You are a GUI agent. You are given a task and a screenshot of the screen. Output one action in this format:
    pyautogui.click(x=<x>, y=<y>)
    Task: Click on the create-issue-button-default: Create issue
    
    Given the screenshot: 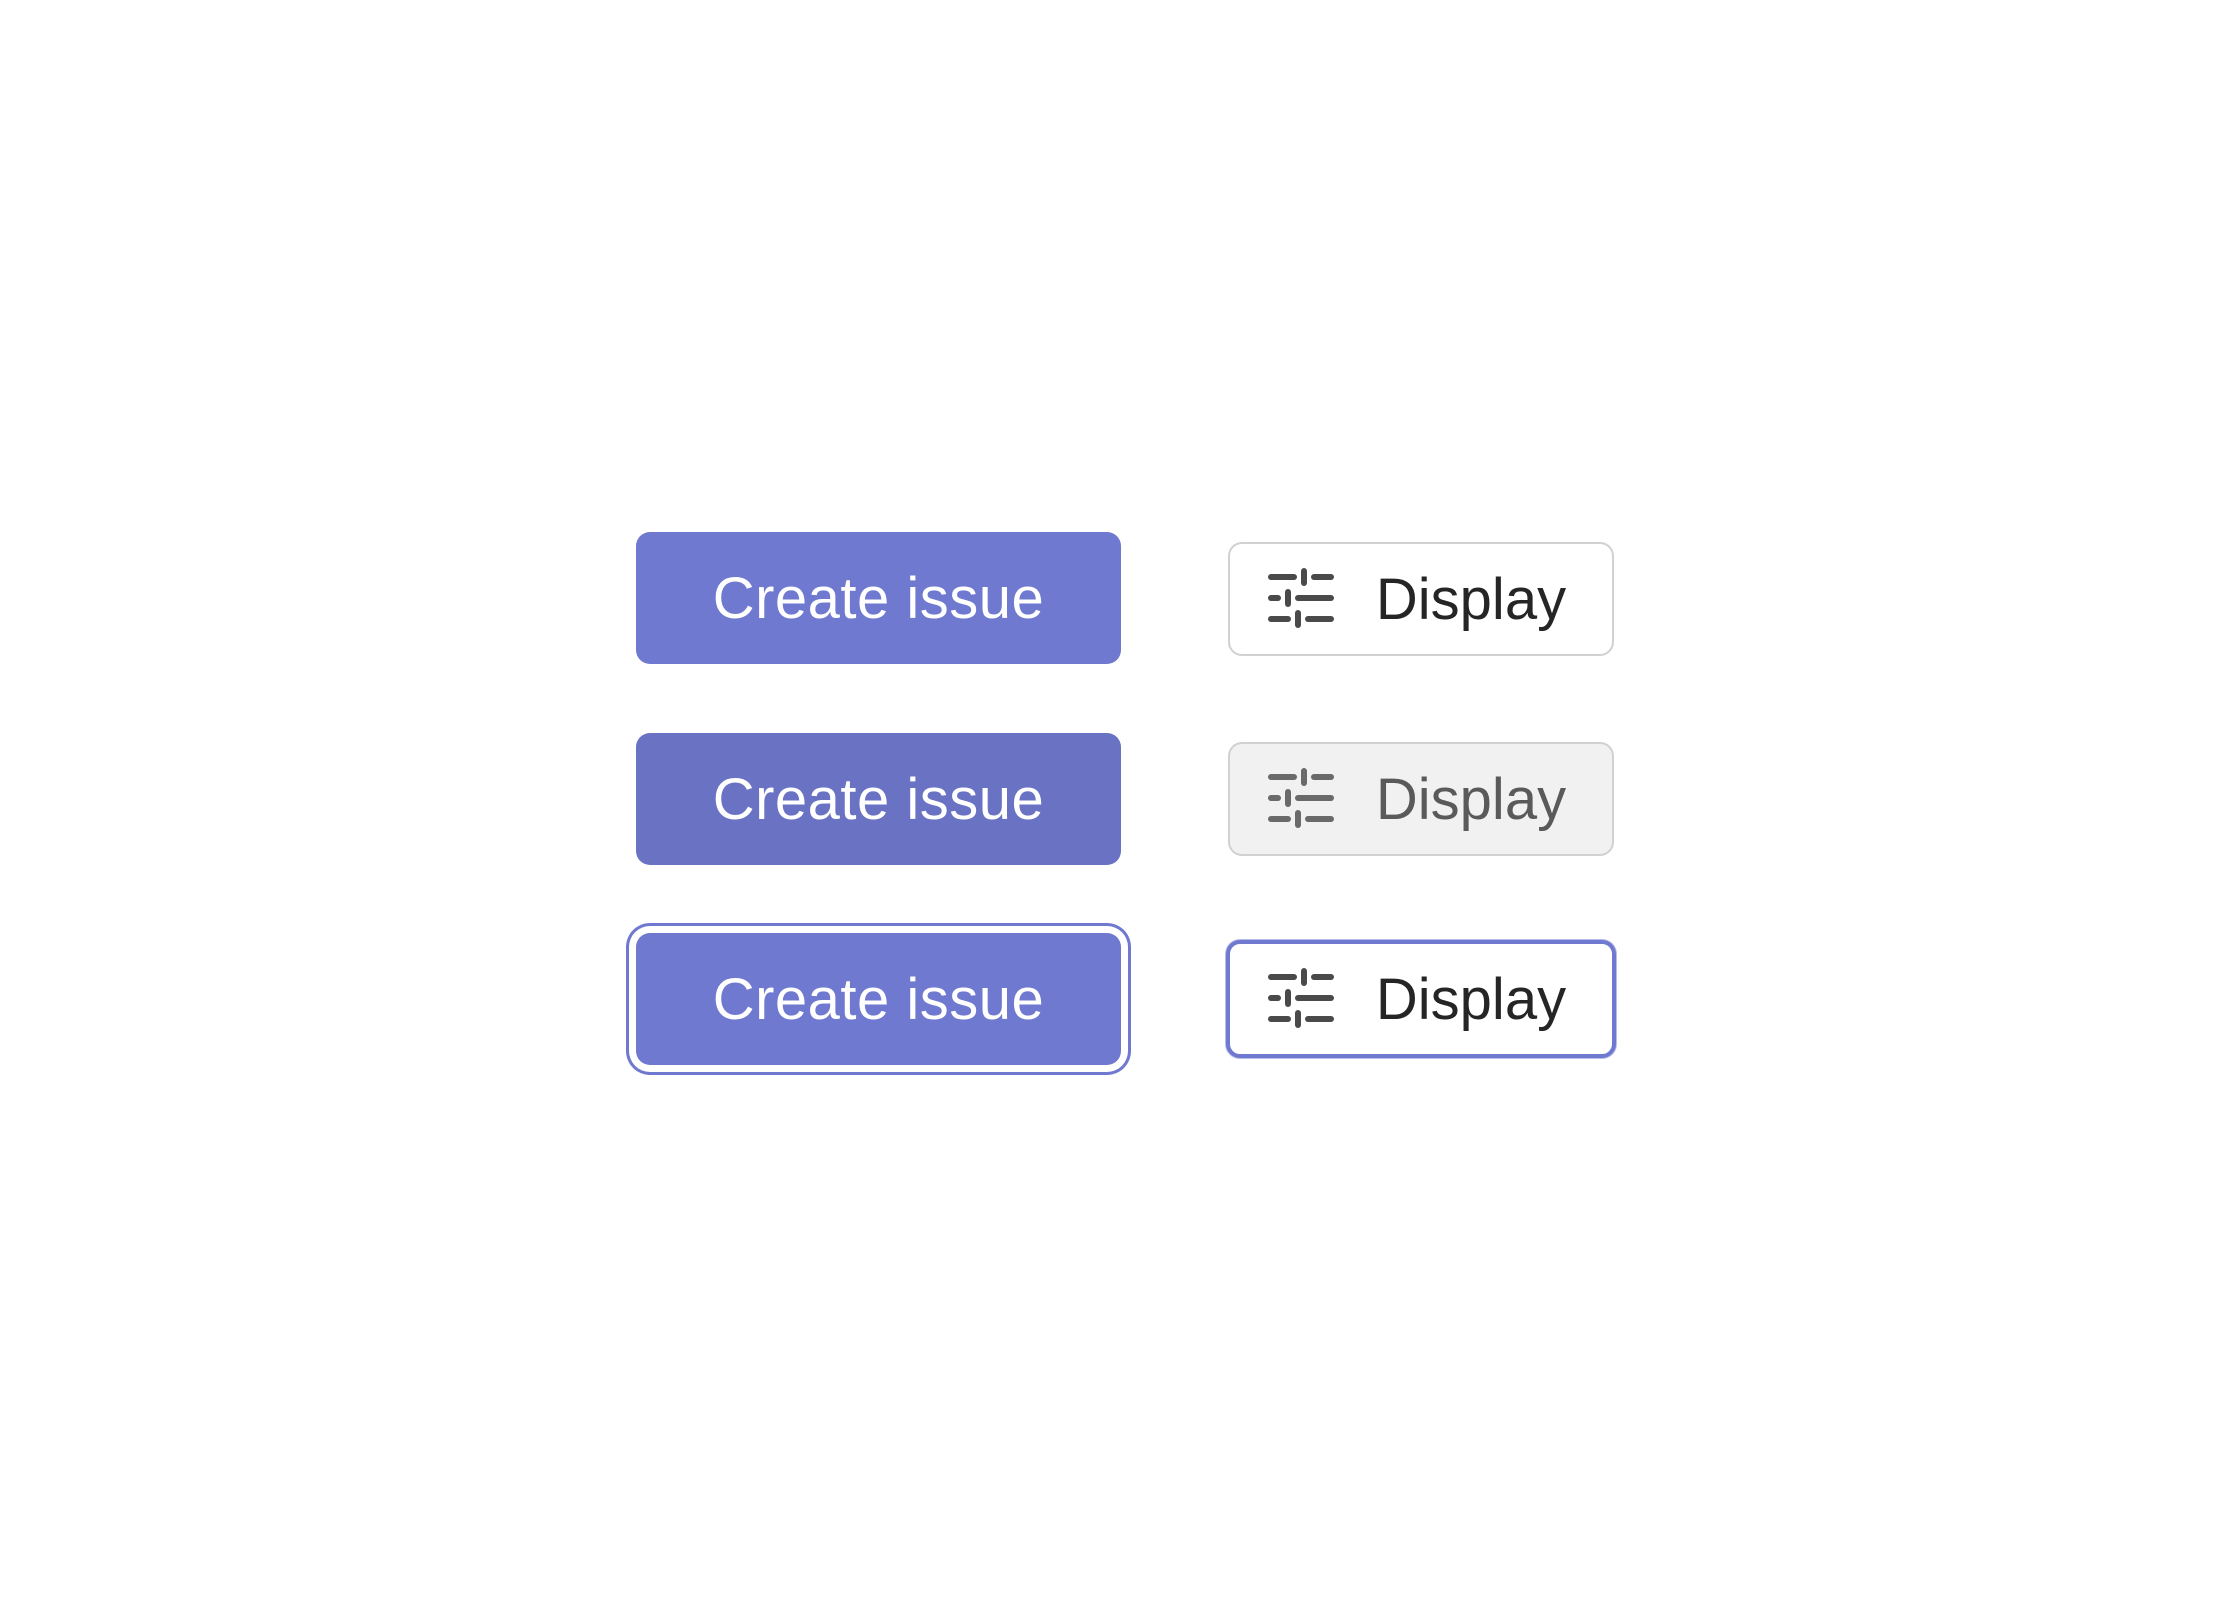 What is the action you would take?
    pyautogui.click(x=878, y=598)
    